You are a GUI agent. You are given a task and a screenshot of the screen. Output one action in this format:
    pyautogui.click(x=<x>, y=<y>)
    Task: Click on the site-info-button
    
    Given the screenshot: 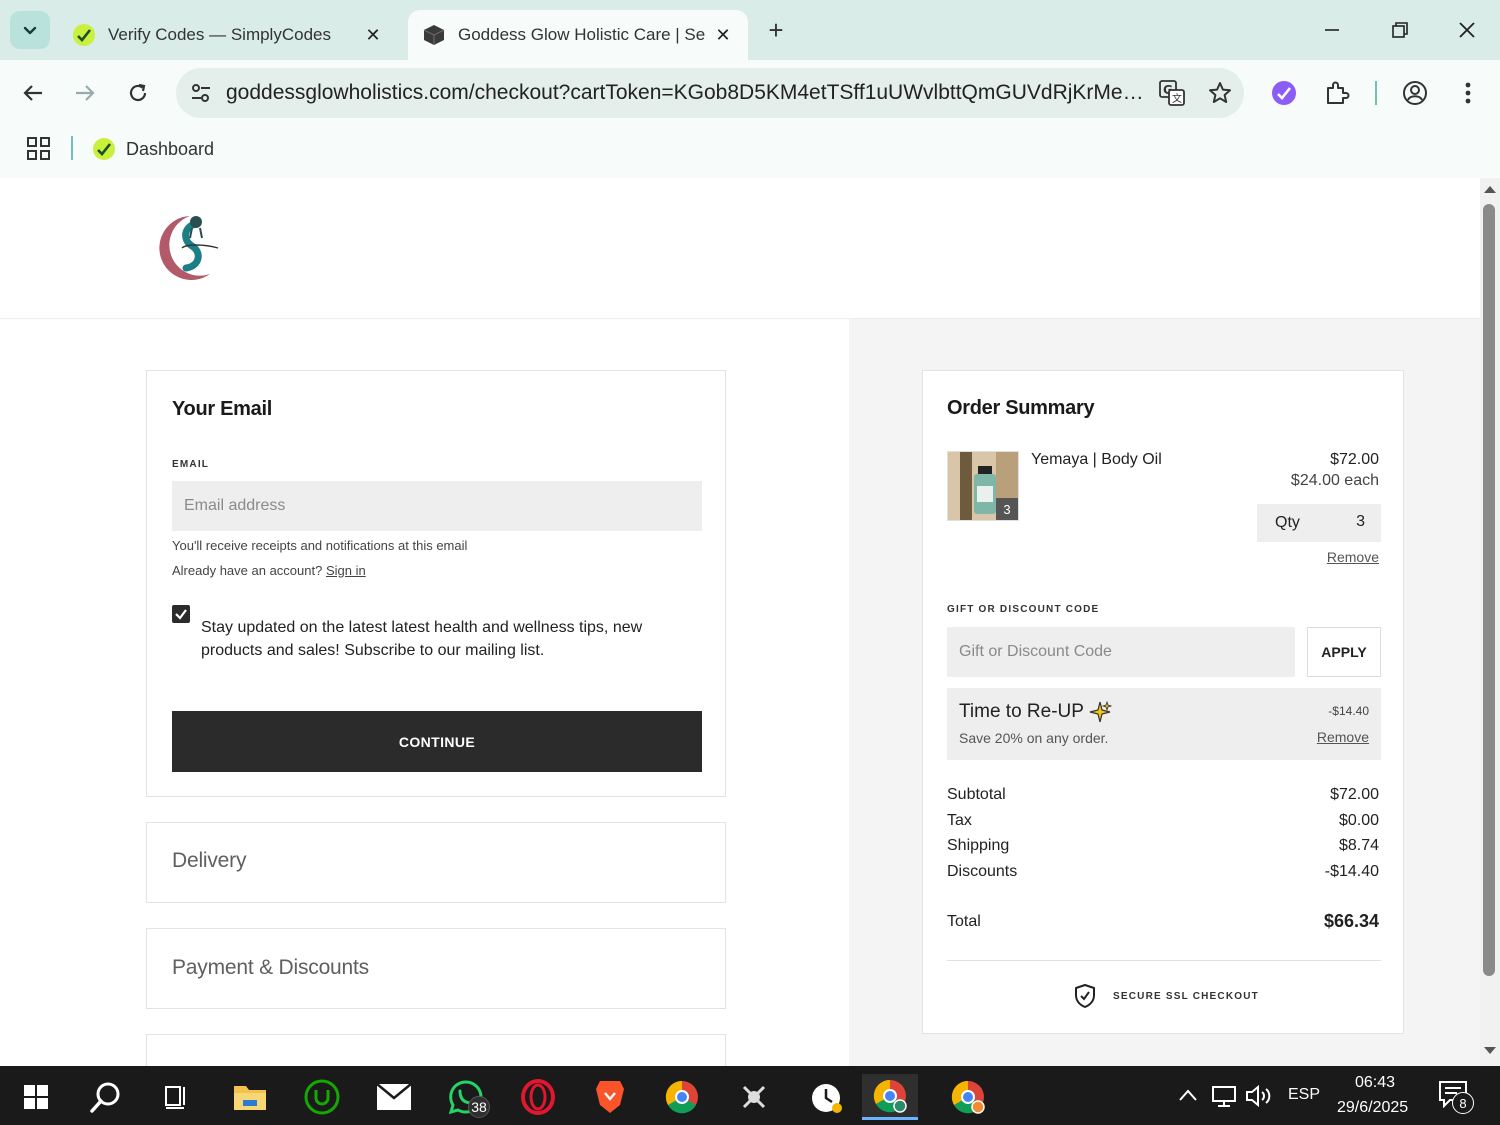 What is the action you would take?
    pyautogui.click(x=201, y=93)
    